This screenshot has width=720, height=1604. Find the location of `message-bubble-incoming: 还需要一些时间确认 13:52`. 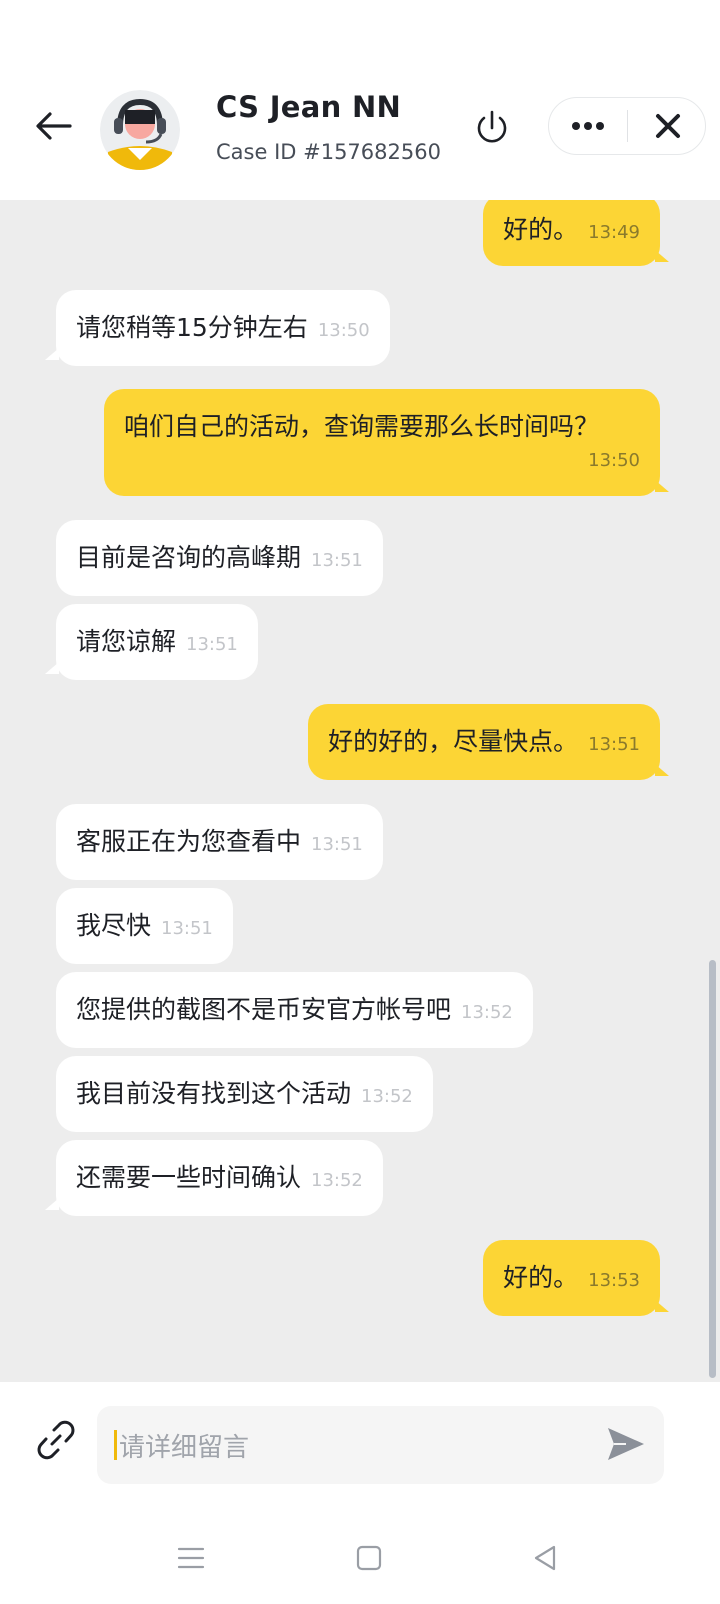

message-bubble-incoming: 还需要一些时间确认 13:52 is located at coordinates (219, 1178).